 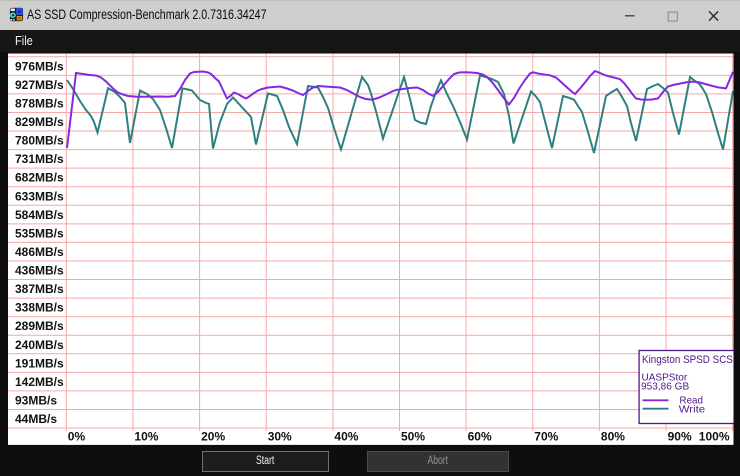 What do you see at coordinates (39, 271) in the screenshot?
I see `svg-text: 436MB/s` at bounding box center [39, 271].